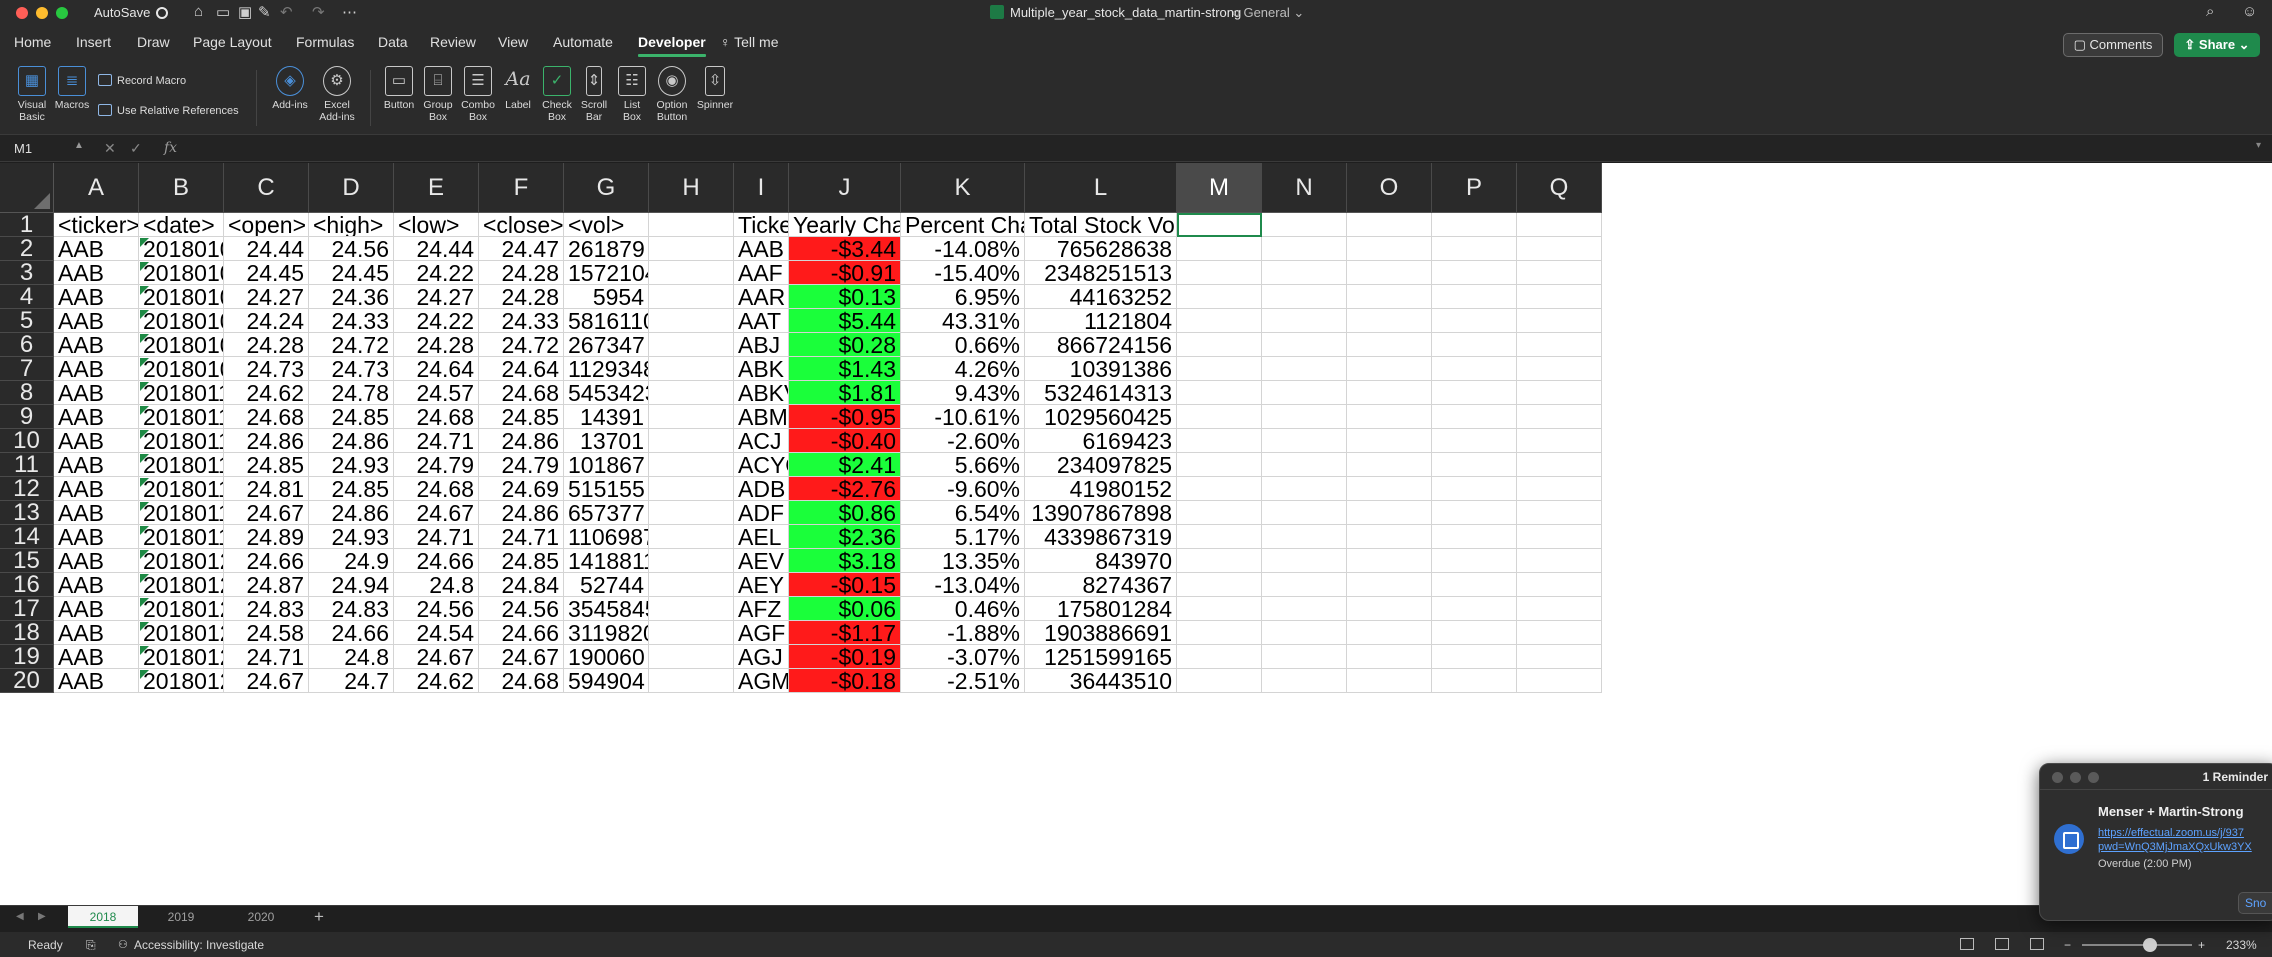 The width and height of the screenshot is (2272, 957). What do you see at coordinates (691, 188) in the screenshot?
I see `column-header-h: H` at bounding box center [691, 188].